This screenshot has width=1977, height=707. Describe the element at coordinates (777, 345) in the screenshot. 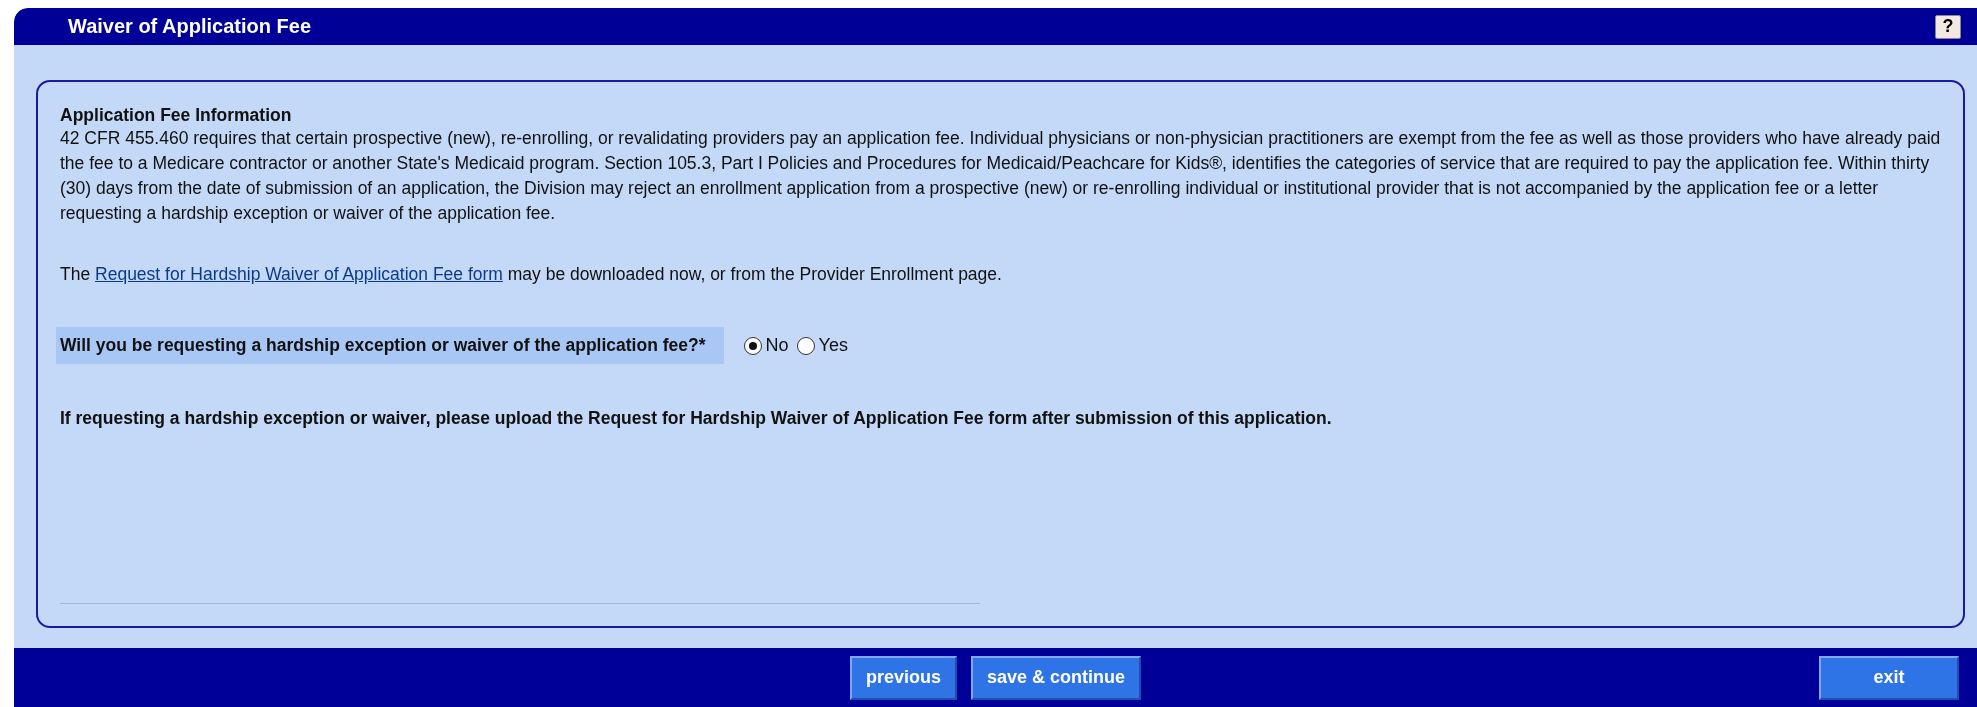

I see `radio-label: No` at that location.